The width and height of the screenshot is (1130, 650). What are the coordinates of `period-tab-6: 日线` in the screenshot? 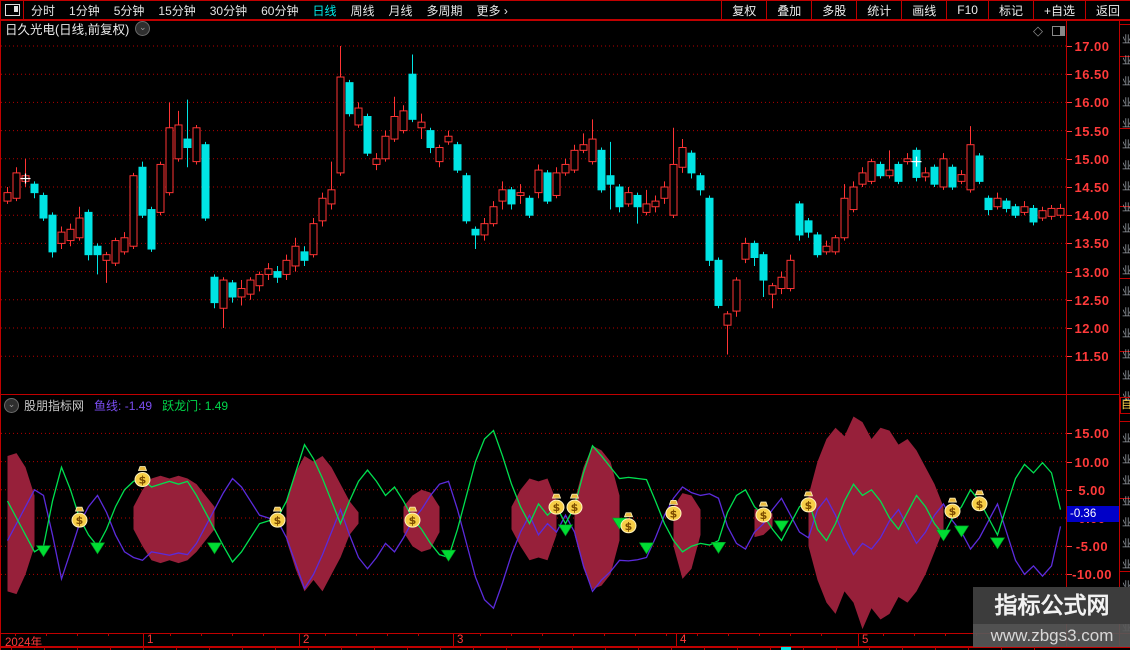 It's located at (324, 10).